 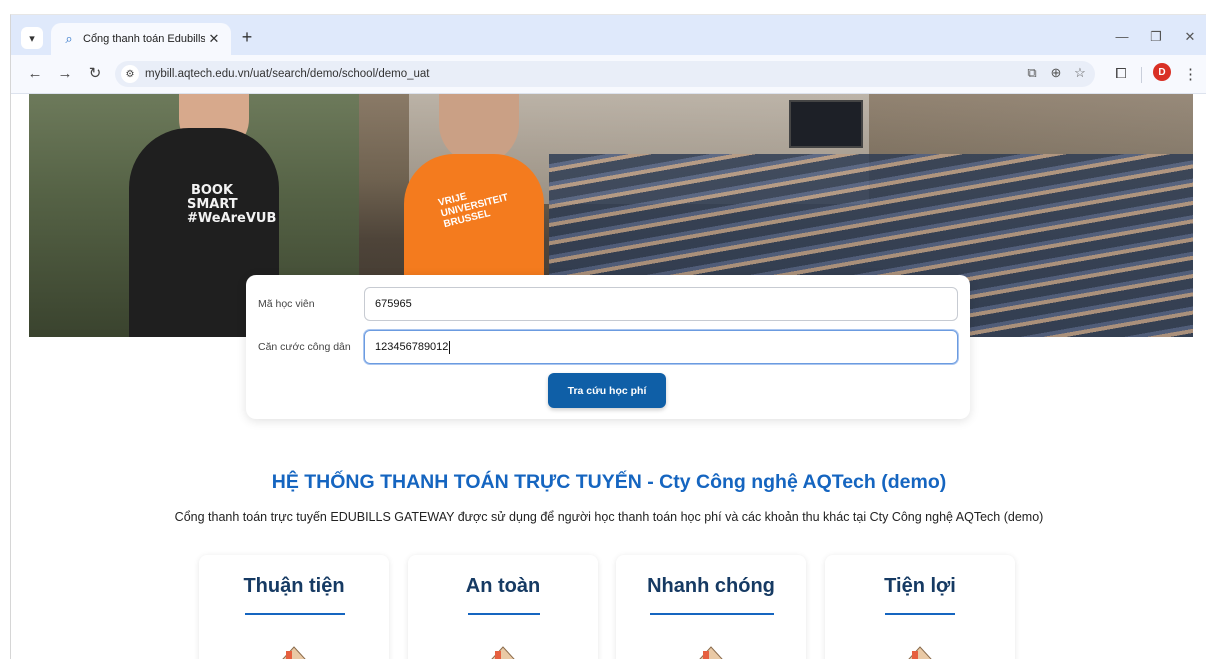 What do you see at coordinates (144, 39) in the screenshot?
I see `tab-title: Cổng thanh toán Edubills` at bounding box center [144, 39].